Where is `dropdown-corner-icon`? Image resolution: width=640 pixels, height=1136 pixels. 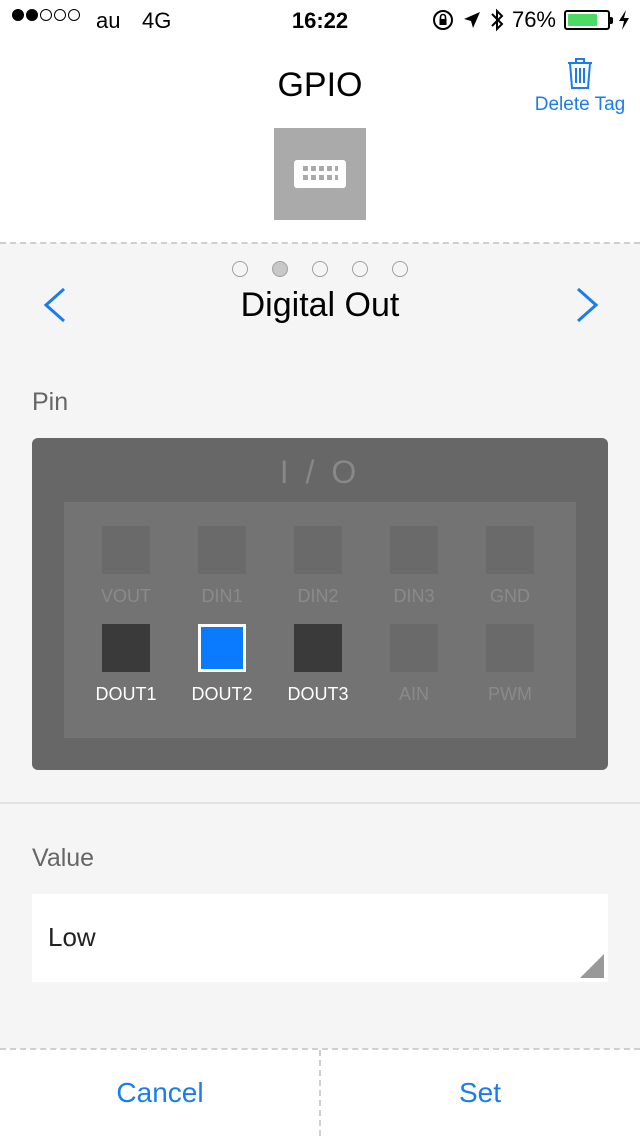
dropdown-corner-icon is located at coordinates (592, 966).